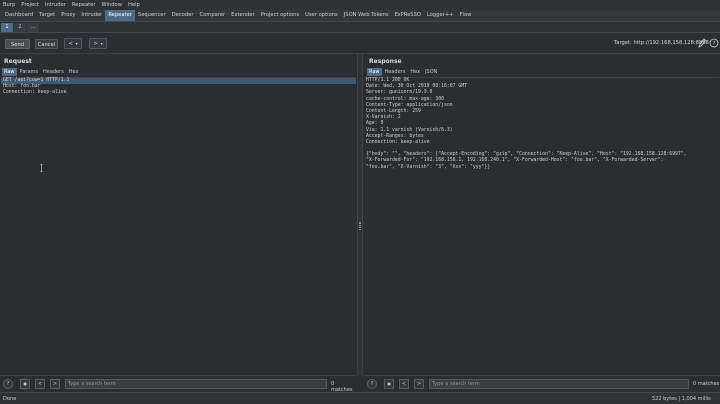  What do you see at coordinates (112, 5) in the screenshot?
I see `menu-window: Window` at bounding box center [112, 5].